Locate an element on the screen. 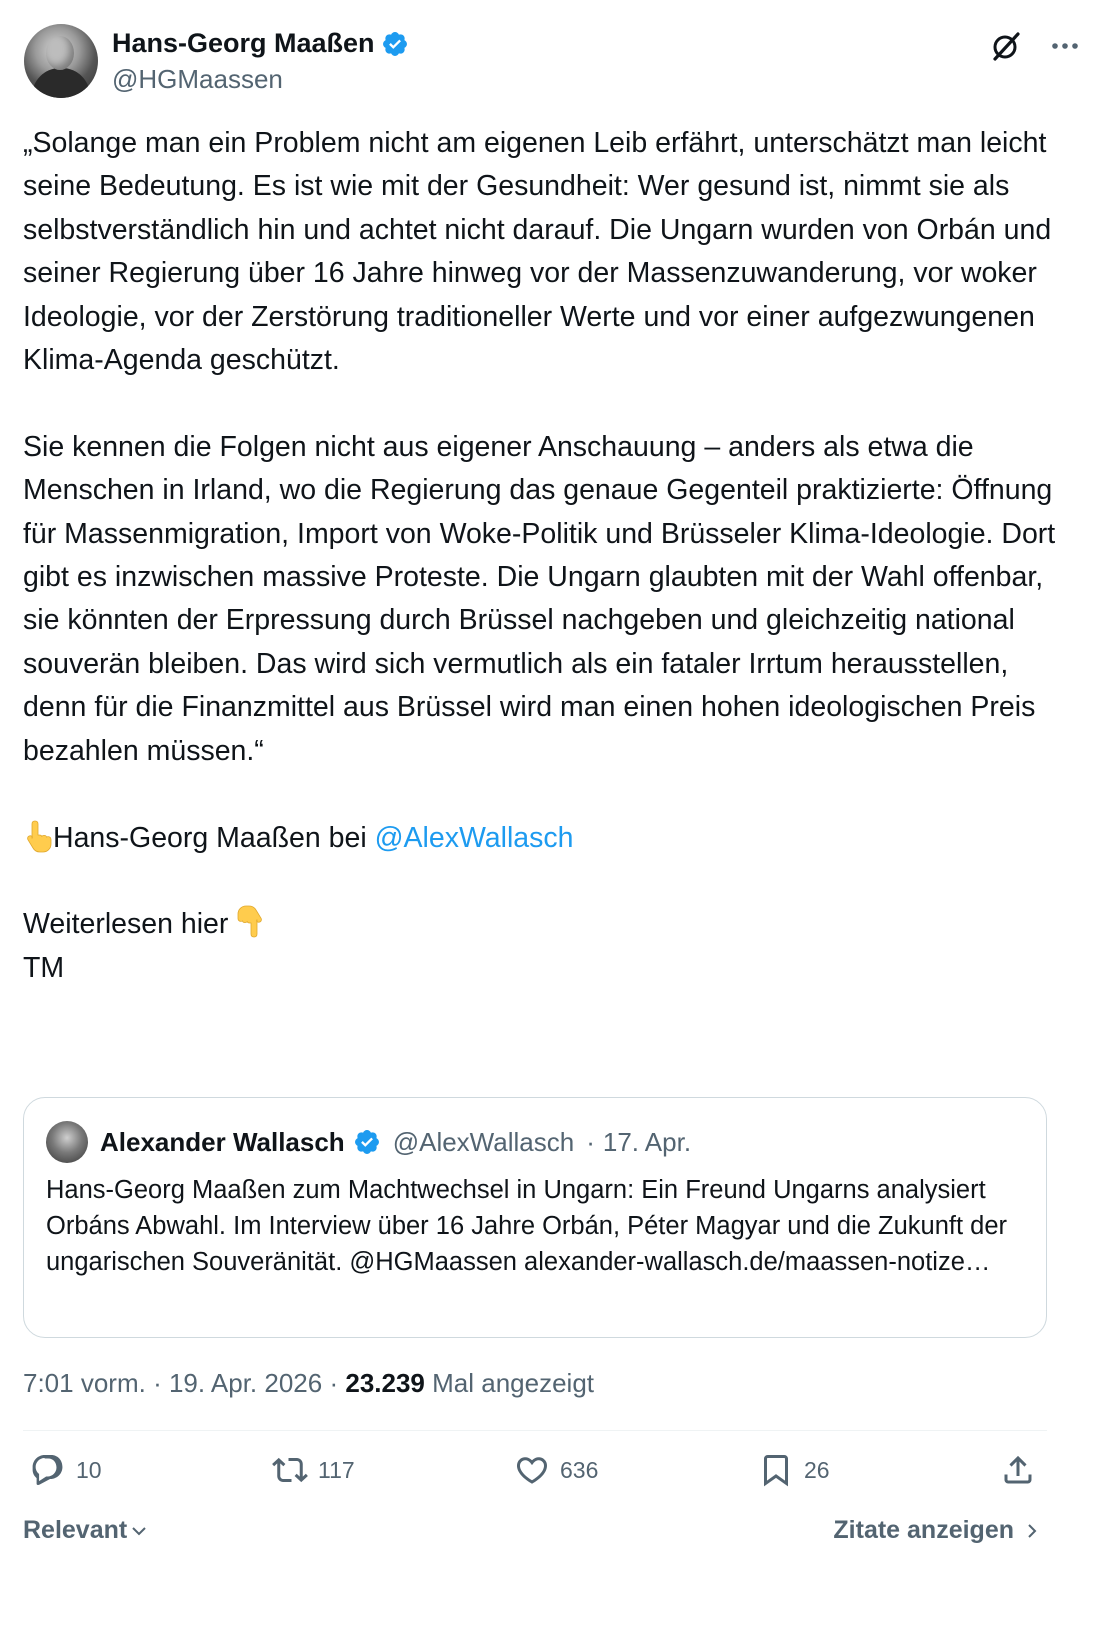 This screenshot has width=1106, height=1627. quoted-author-name: Alexander Wallasch is located at coordinates (222, 1141).